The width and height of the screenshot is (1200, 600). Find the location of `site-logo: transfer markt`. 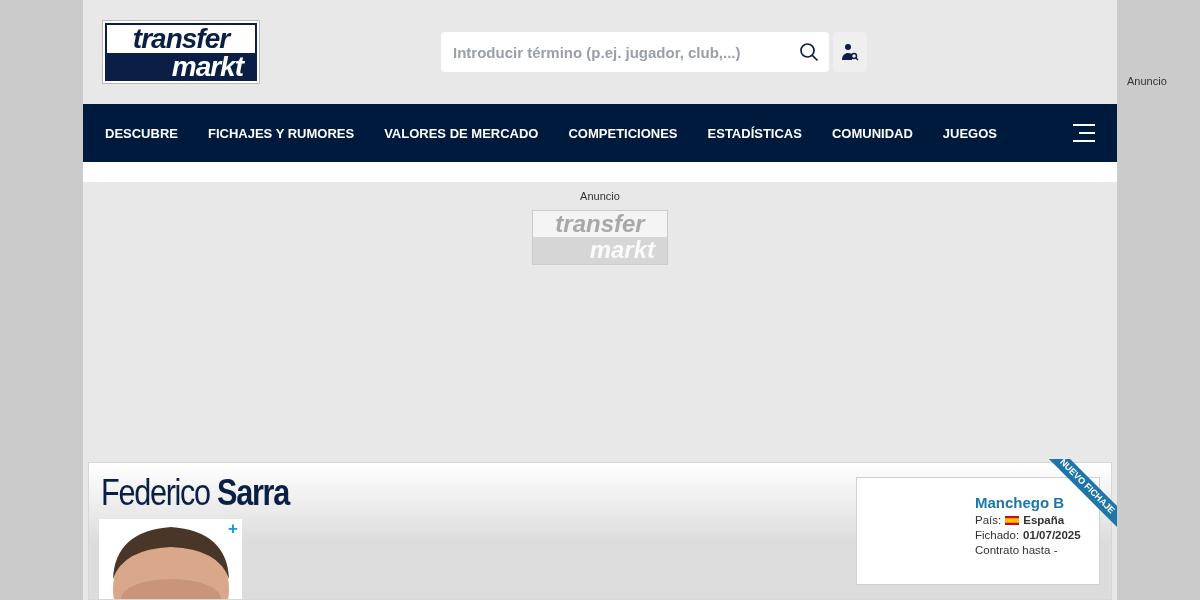

site-logo: transfer markt is located at coordinates (181, 52).